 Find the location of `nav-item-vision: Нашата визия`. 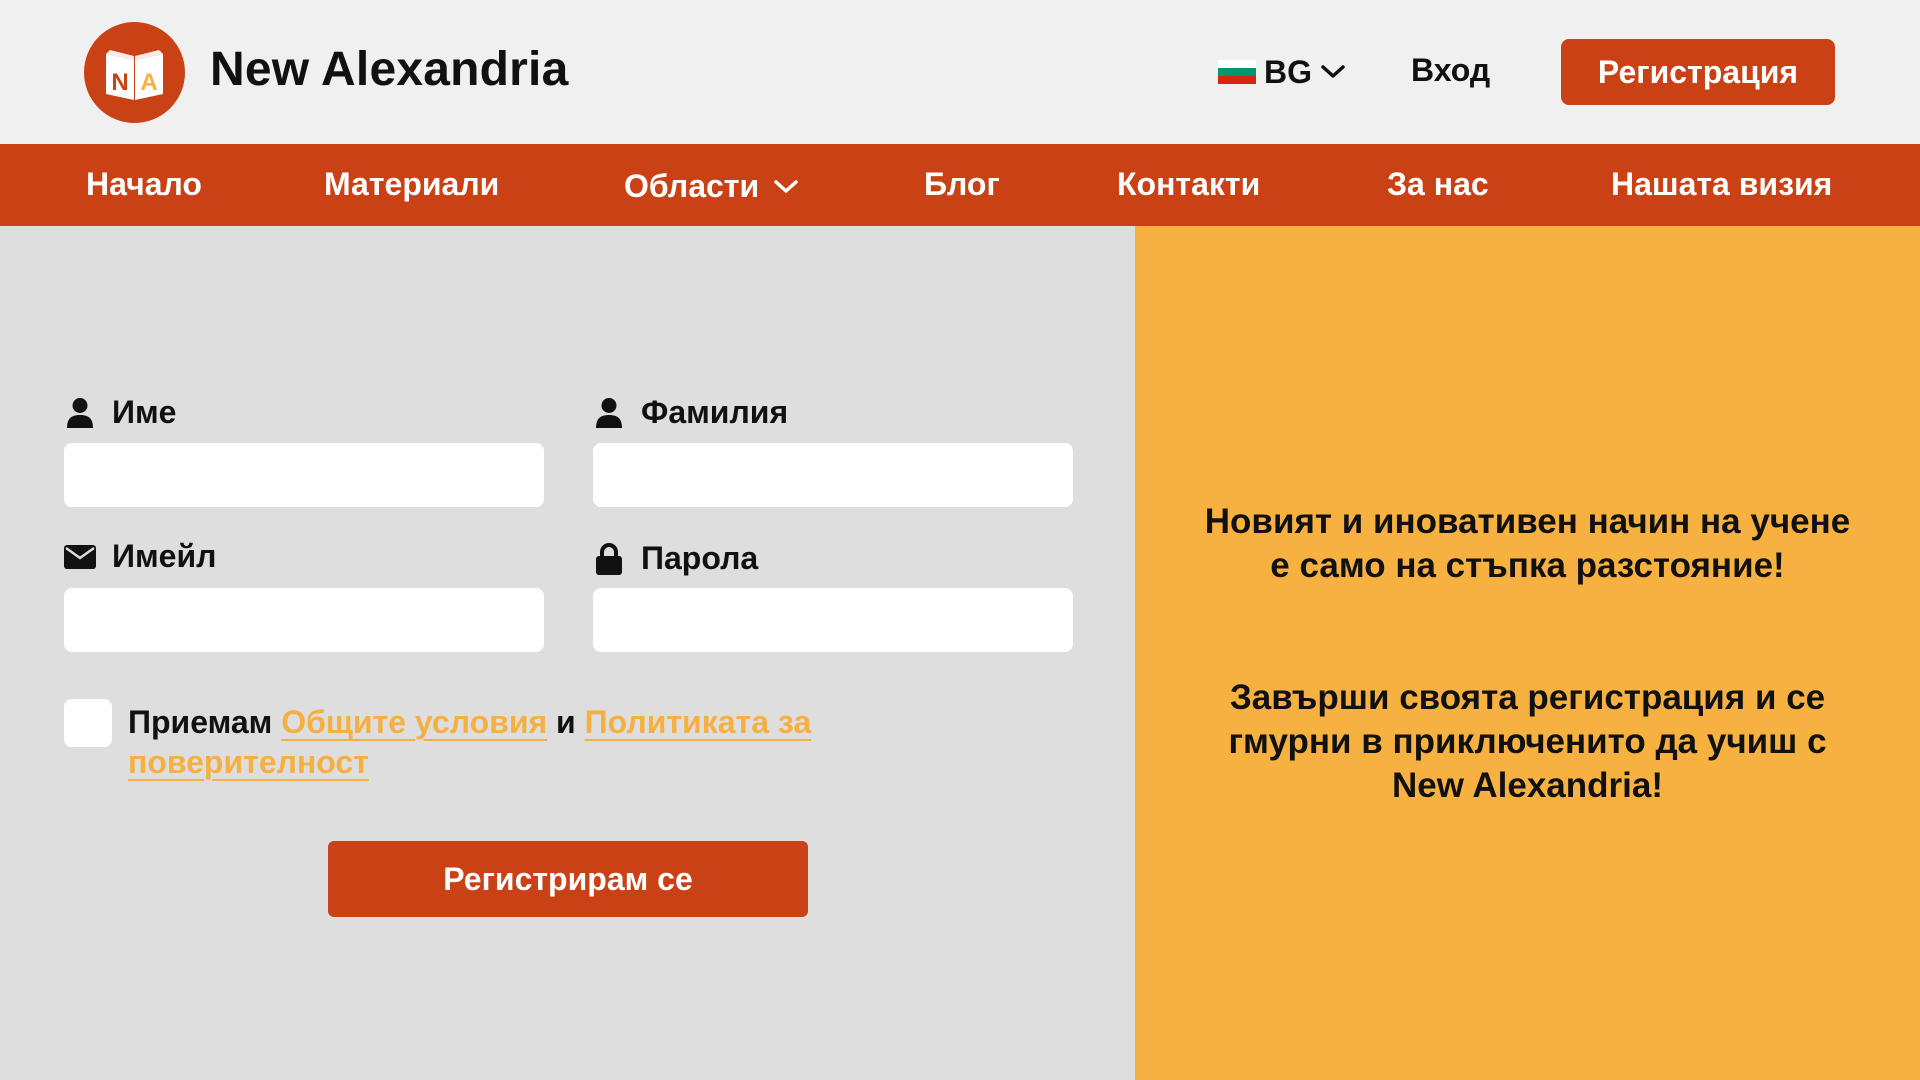

nav-item-vision: Нашата визия is located at coordinates (1721, 184).